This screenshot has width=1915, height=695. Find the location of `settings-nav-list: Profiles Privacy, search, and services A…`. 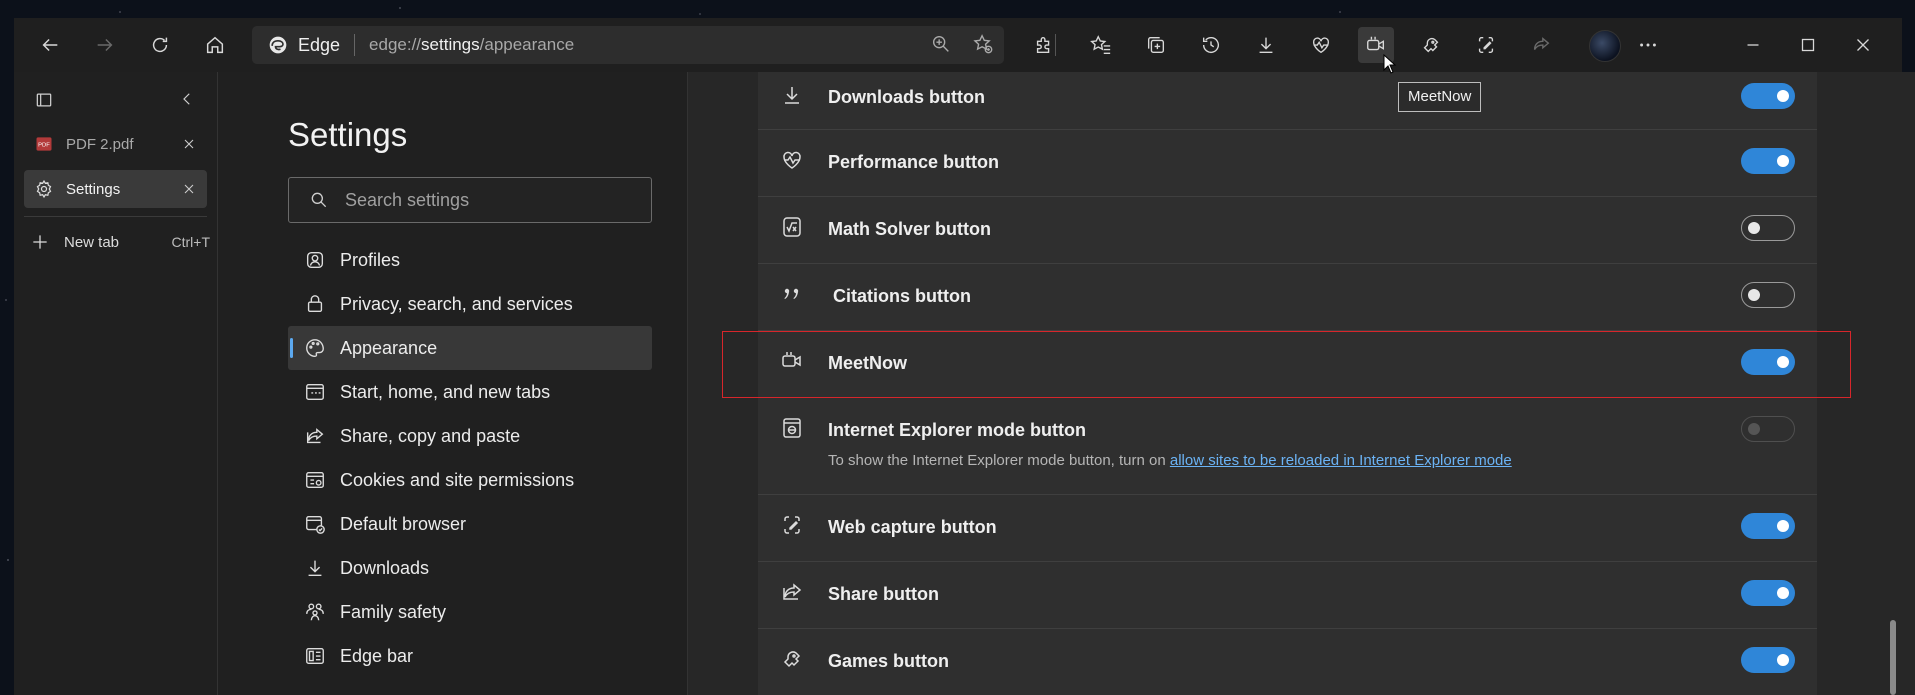

settings-nav-list: Profiles Privacy, search, and services A… is located at coordinates (470, 458).